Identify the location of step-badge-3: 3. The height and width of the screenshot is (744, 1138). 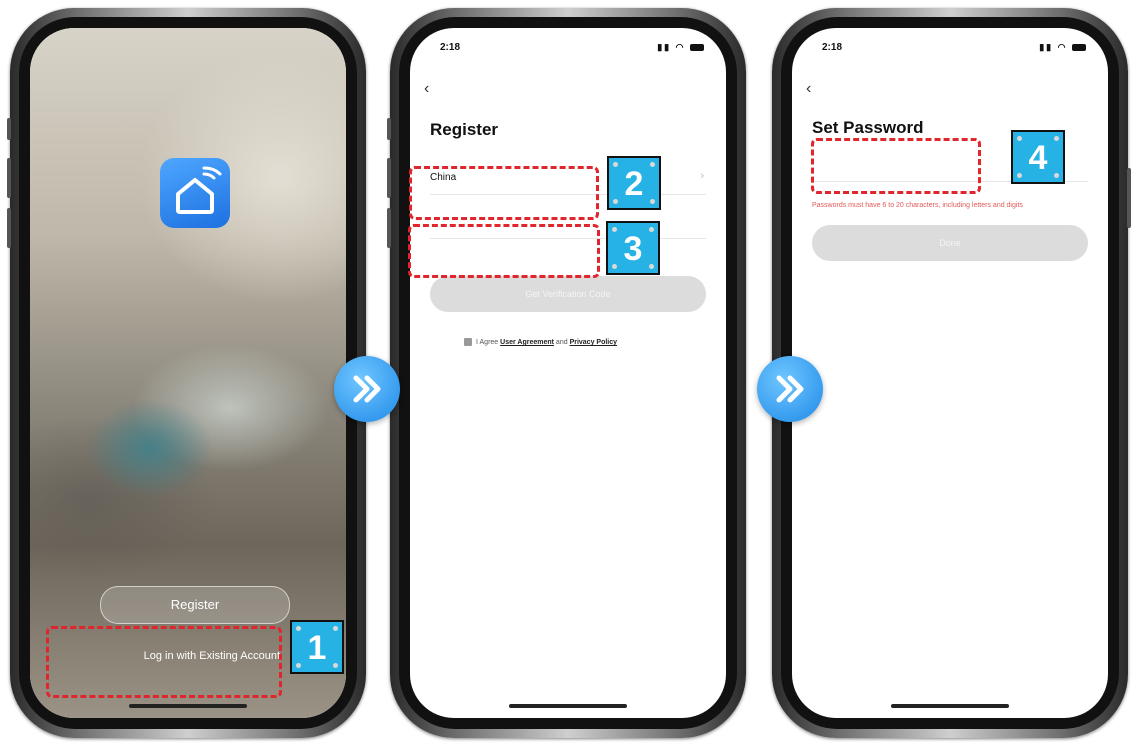
(633, 248).